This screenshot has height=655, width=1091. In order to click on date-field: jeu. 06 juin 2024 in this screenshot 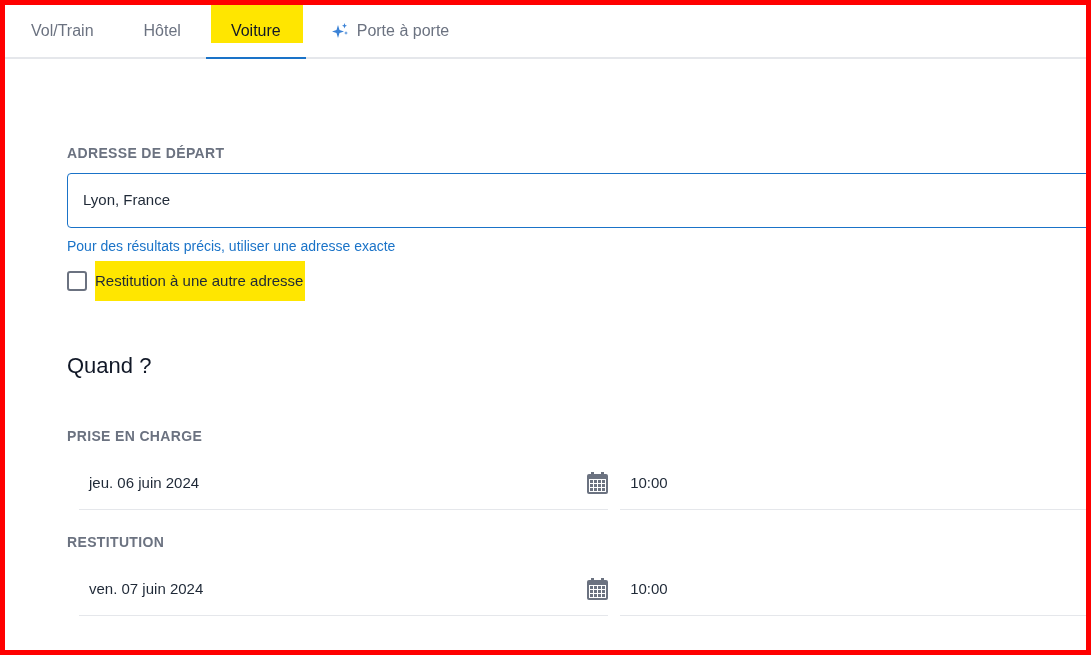, I will do `click(344, 483)`.